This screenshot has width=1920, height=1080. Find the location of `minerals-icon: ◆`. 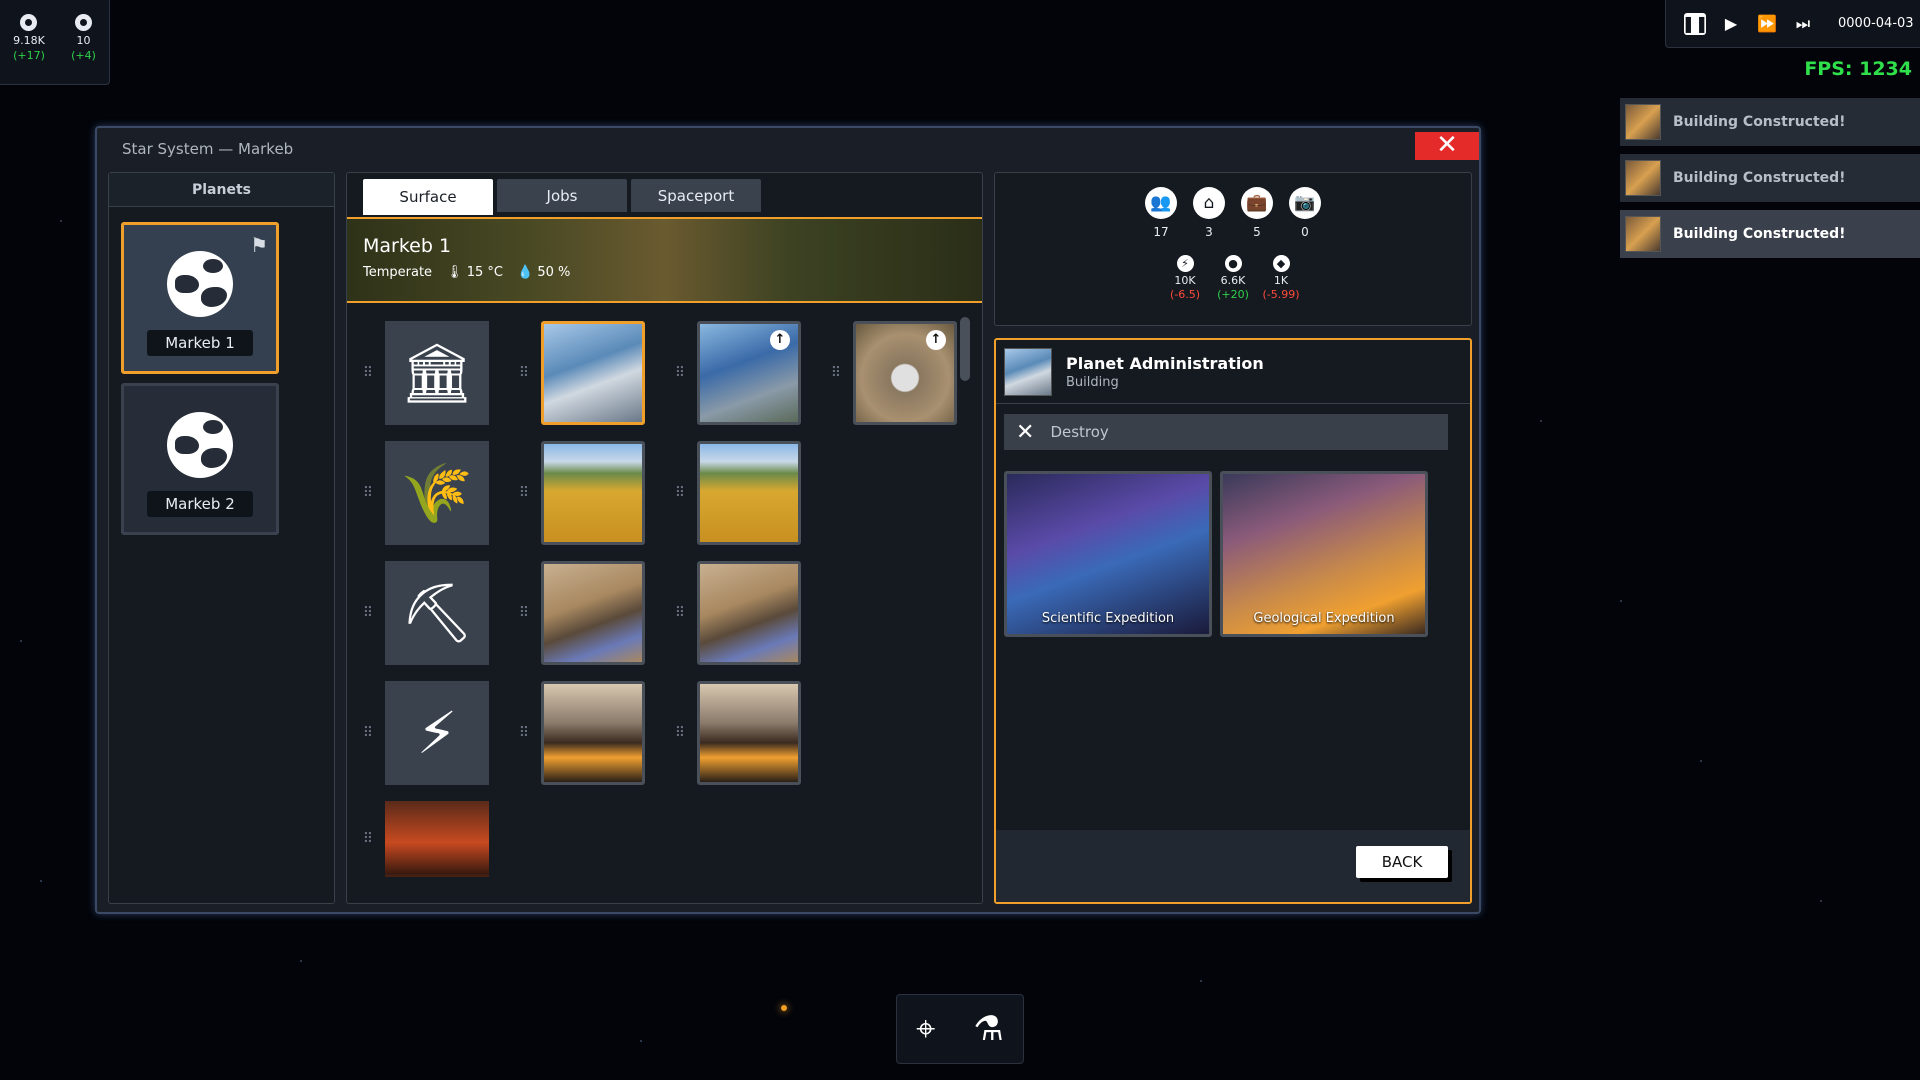

minerals-icon: ◆ is located at coordinates (1281, 263).